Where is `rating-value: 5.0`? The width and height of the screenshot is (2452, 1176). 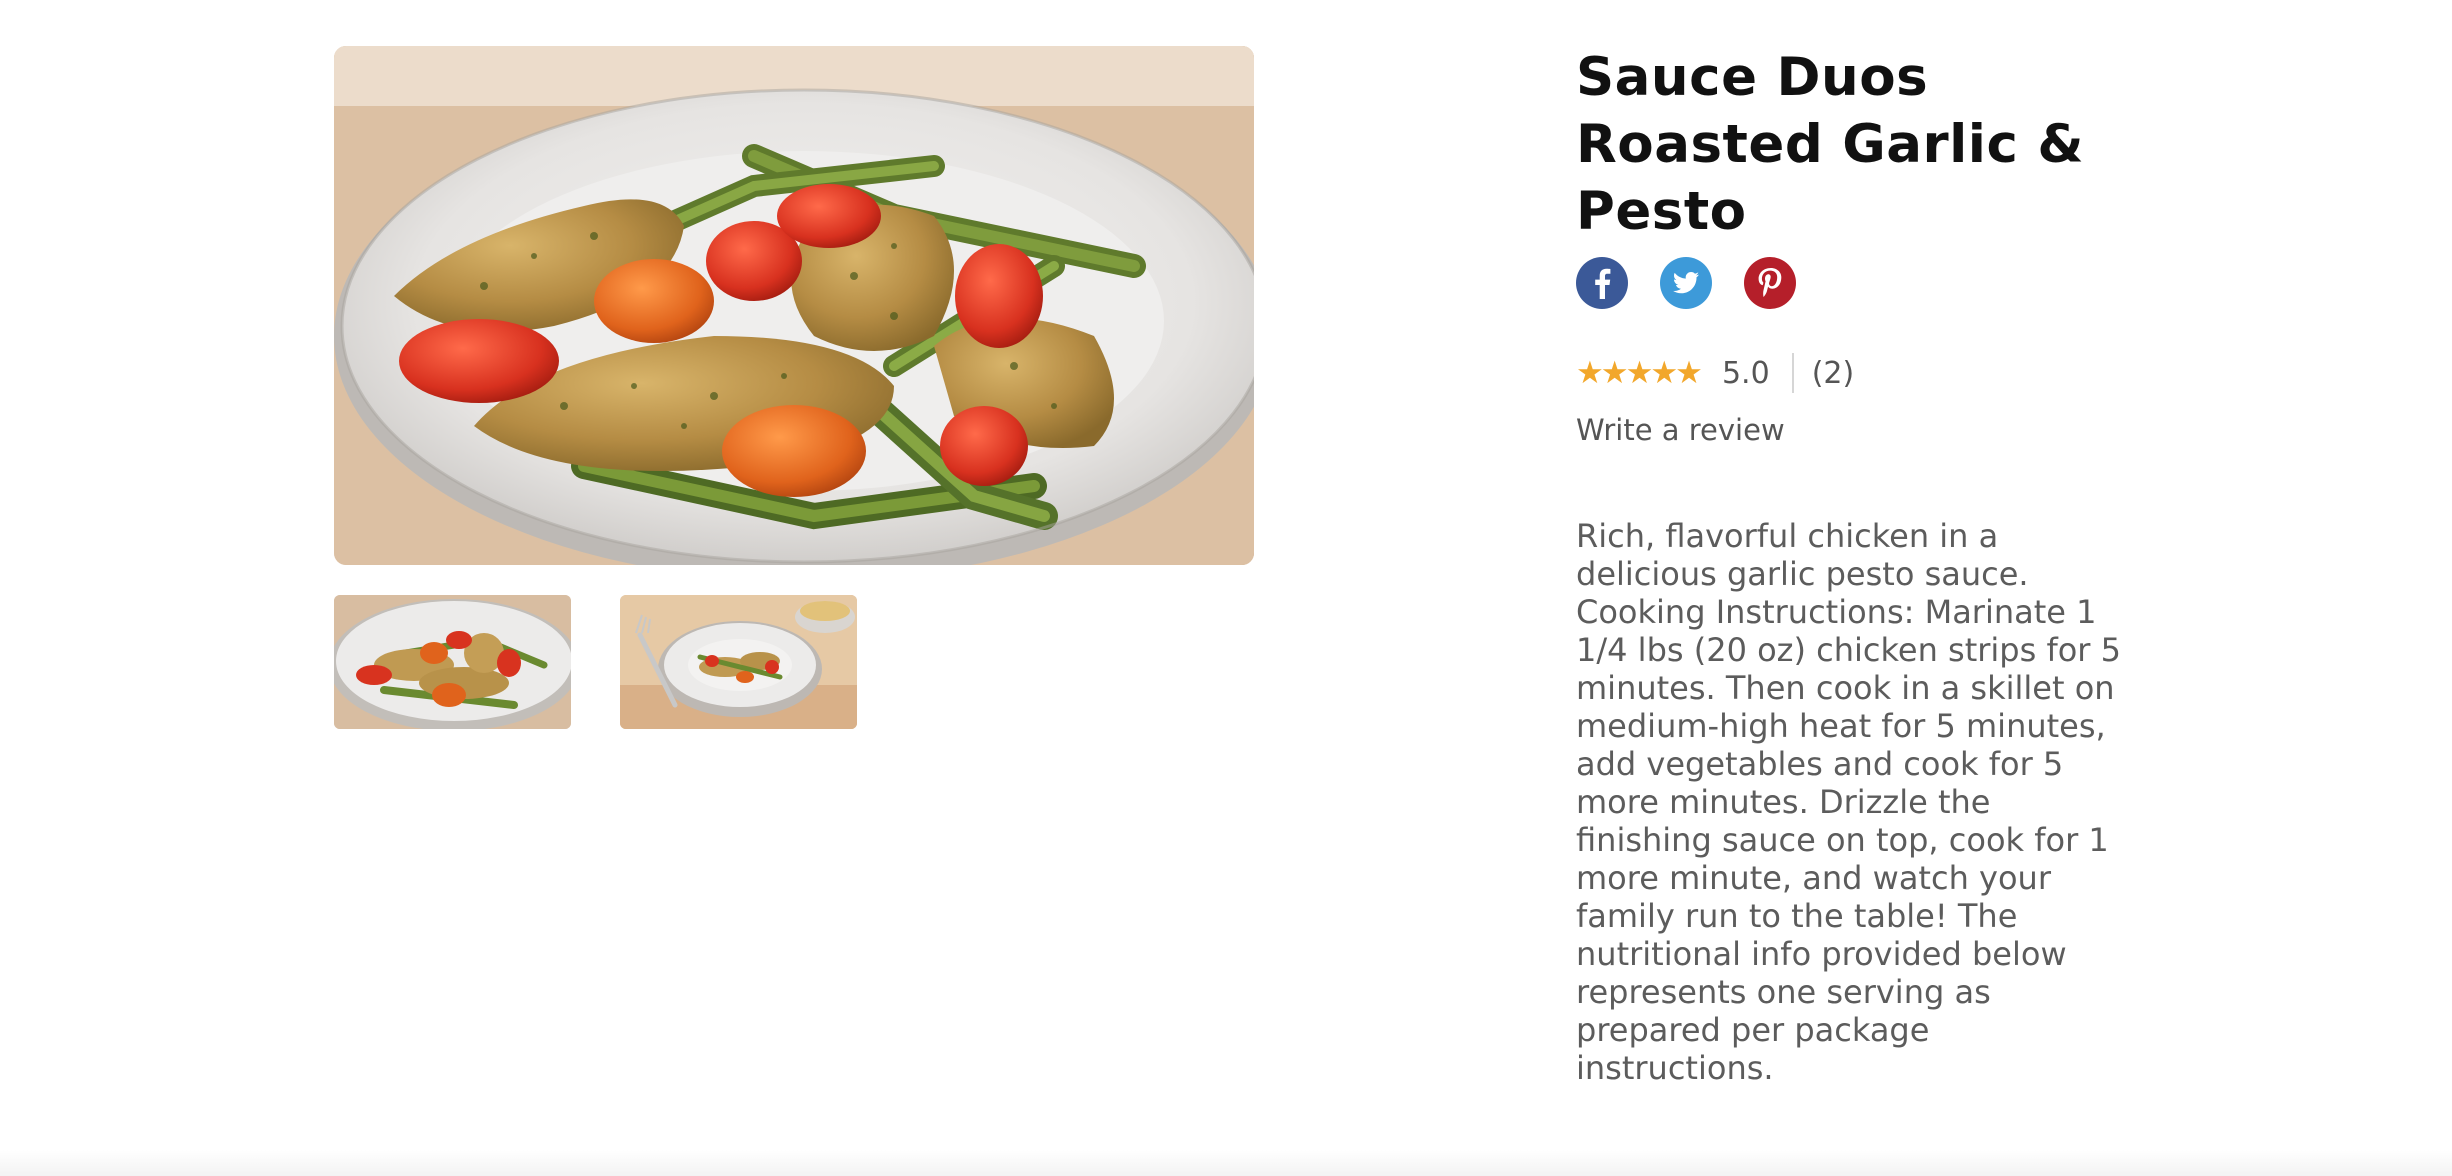
rating-value: 5.0 is located at coordinates (1745, 373).